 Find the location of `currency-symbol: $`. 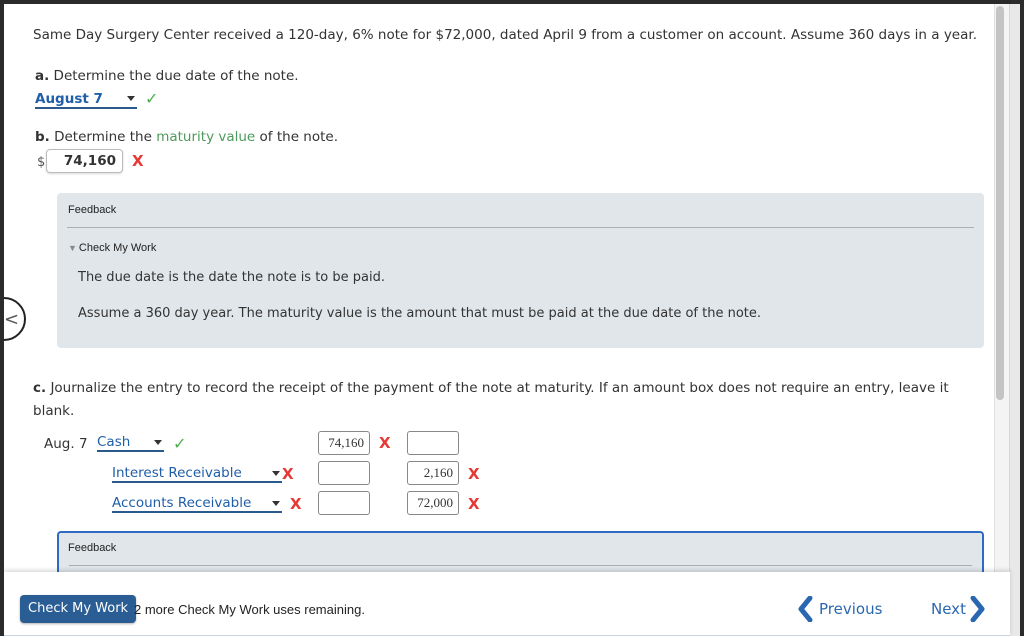

currency-symbol: $ is located at coordinates (41, 162).